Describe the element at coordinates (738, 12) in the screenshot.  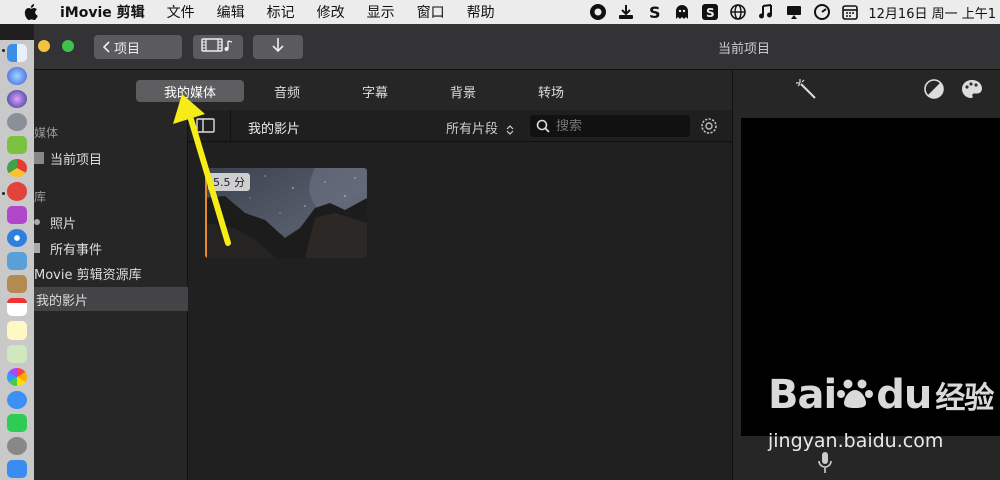
I see `globe-status-icon` at that location.